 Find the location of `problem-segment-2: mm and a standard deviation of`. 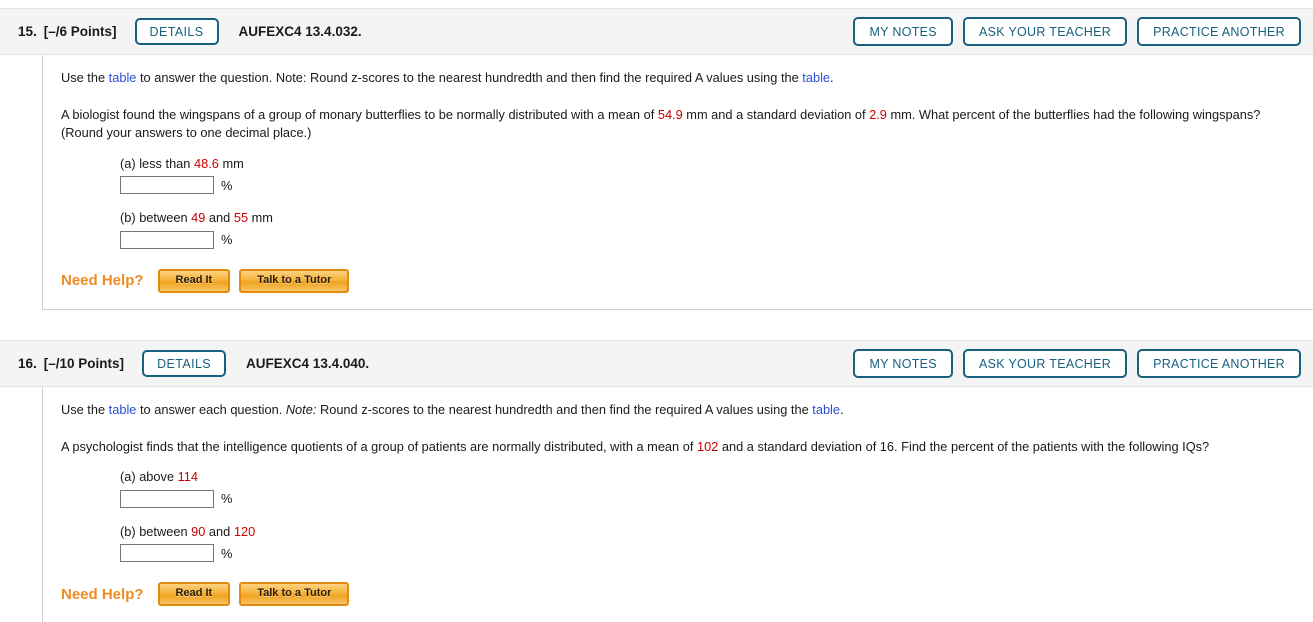

problem-segment-2: mm and a standard deviation of is located at coordinates (776, 114).